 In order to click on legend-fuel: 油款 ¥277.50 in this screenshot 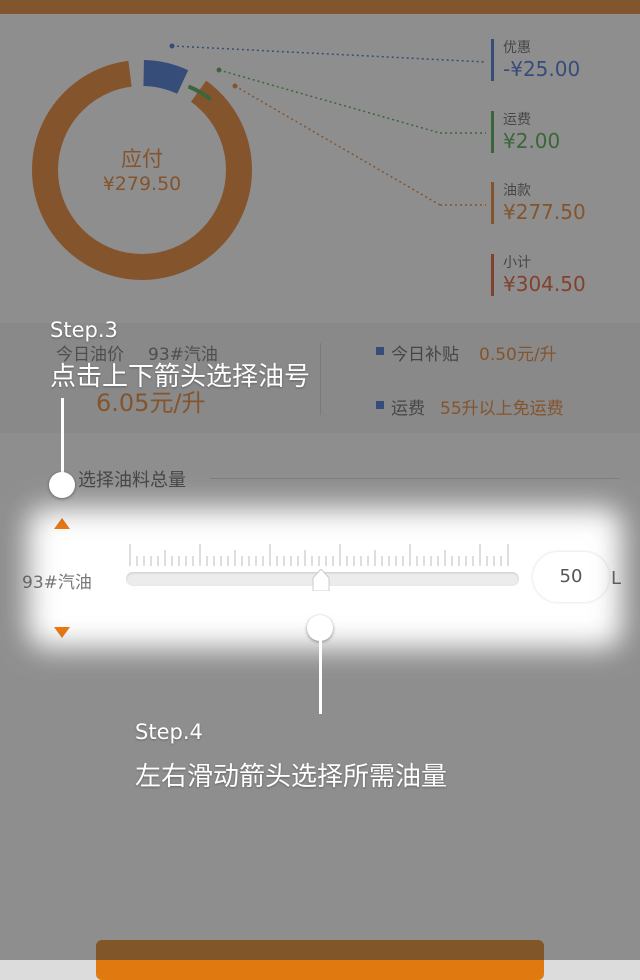, I will do `click(565, 203)`.